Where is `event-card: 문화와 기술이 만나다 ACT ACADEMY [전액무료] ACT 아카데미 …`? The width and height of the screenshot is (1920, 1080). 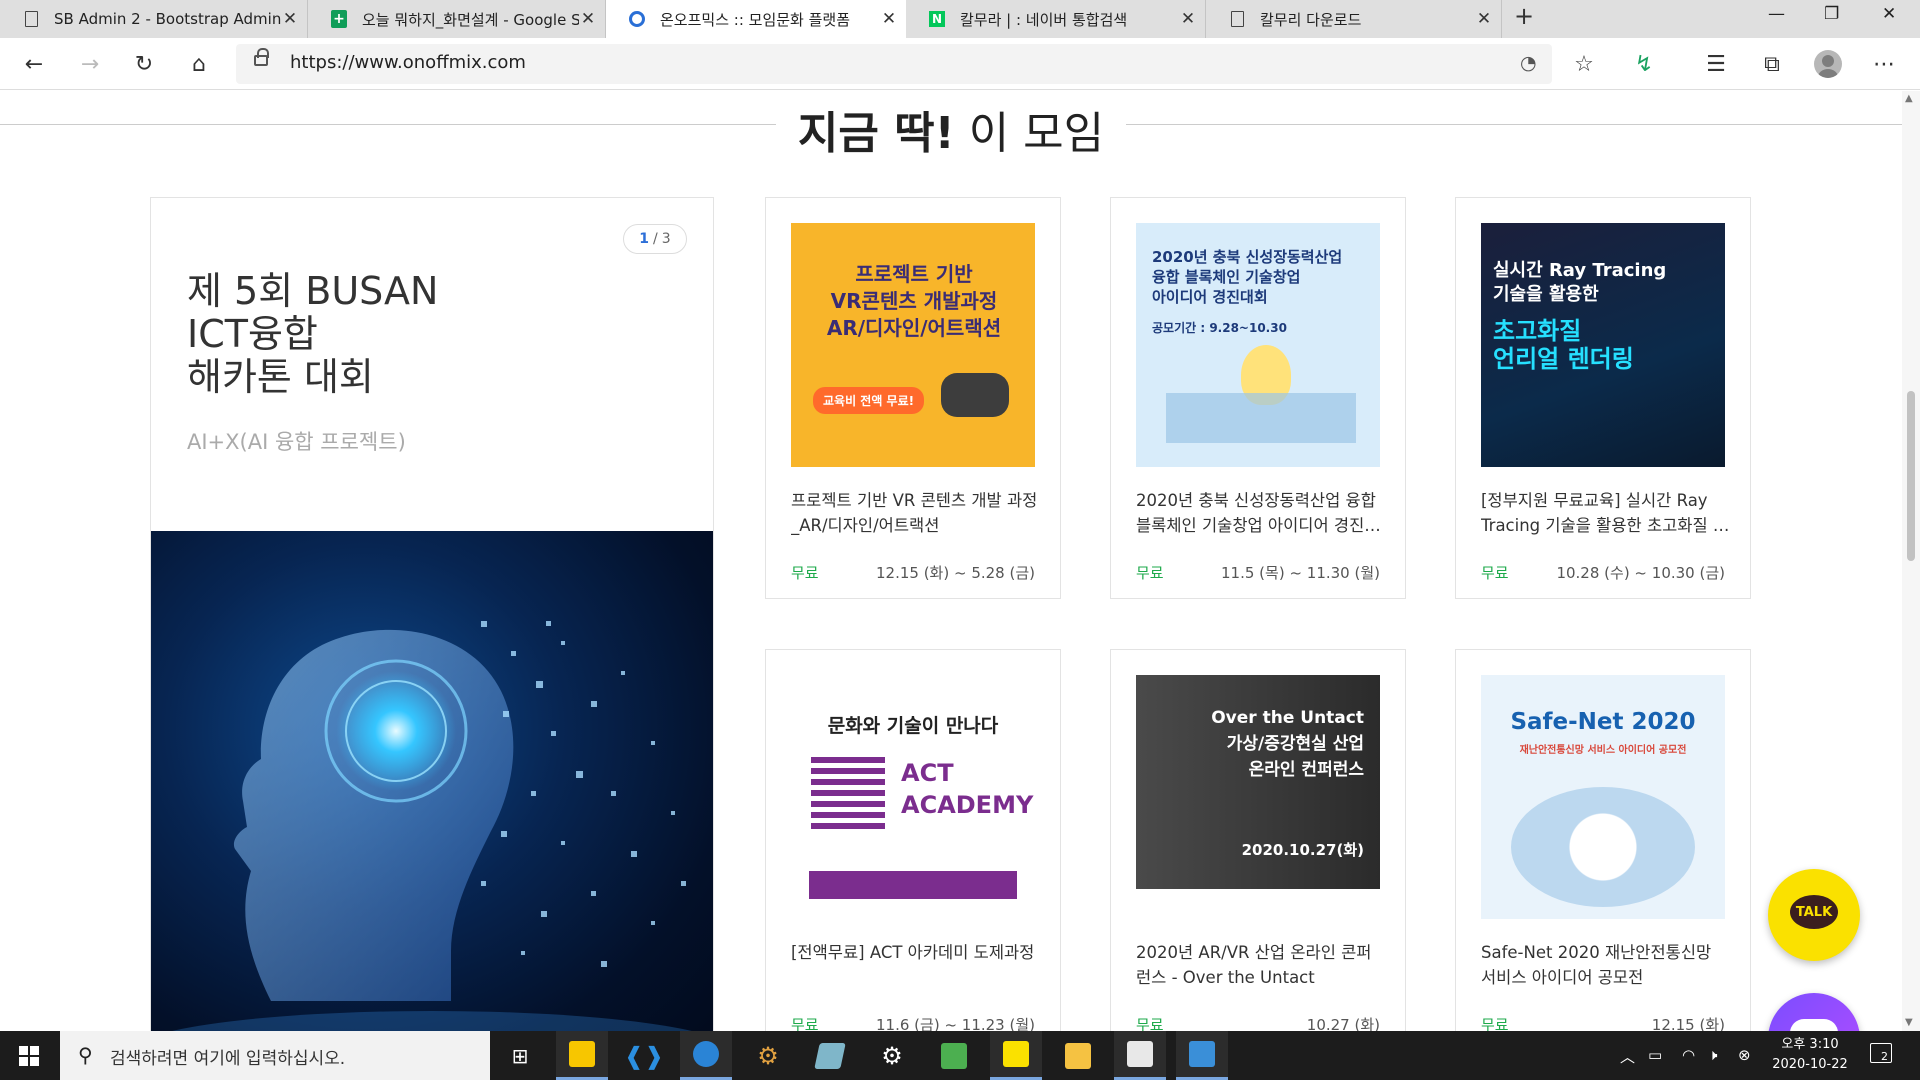
event-card: 문화와 기술이 만나다 ACT ACADEMY [전액무료] ACT 아카데미 … is located at coordinates (913, 840).